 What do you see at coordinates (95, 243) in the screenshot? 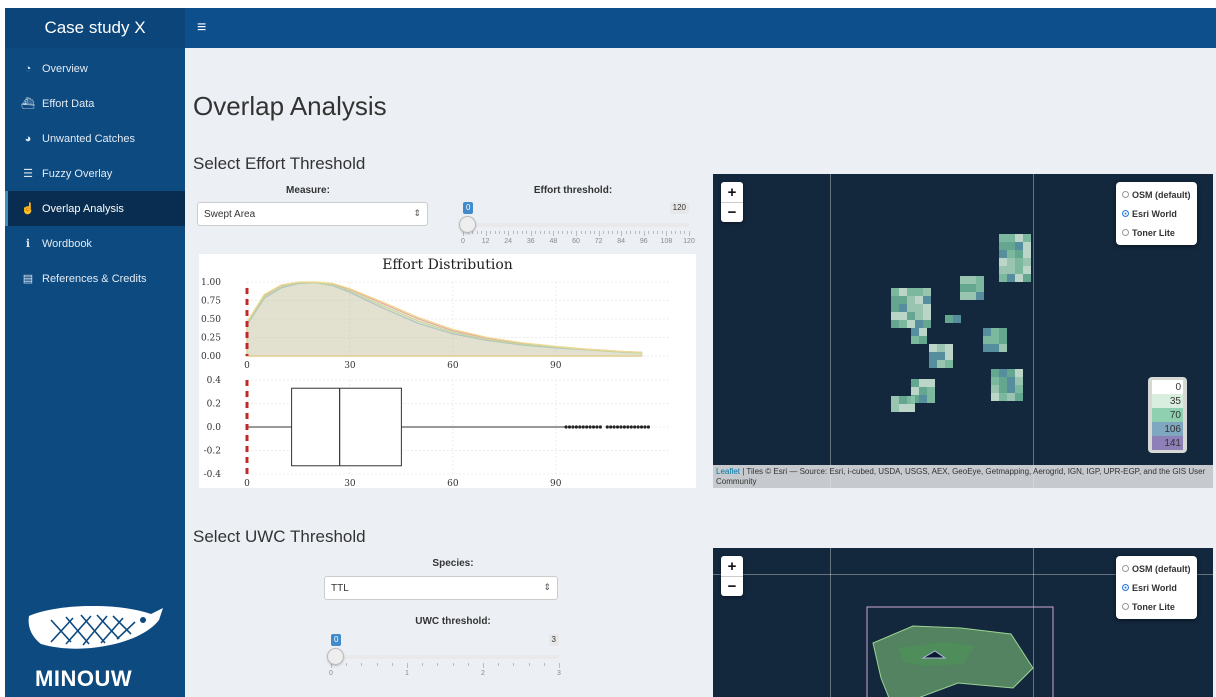
I see `sidebar-item-5: ℹ Wordbook` at bounding box center [95, 243].